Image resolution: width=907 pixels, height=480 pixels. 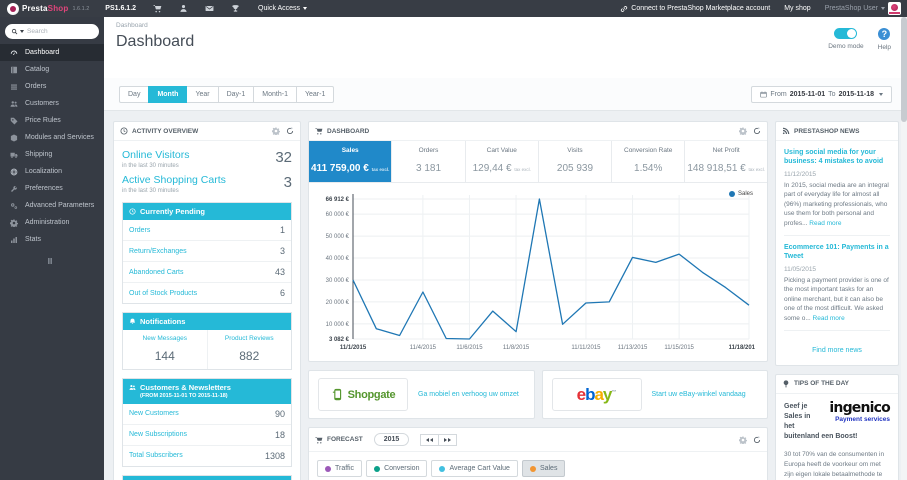 What do you see at coordinates (283, 8) in the screenshot?
I see `quick-access-menu: Quick Access` at bounding box center [283, 8].